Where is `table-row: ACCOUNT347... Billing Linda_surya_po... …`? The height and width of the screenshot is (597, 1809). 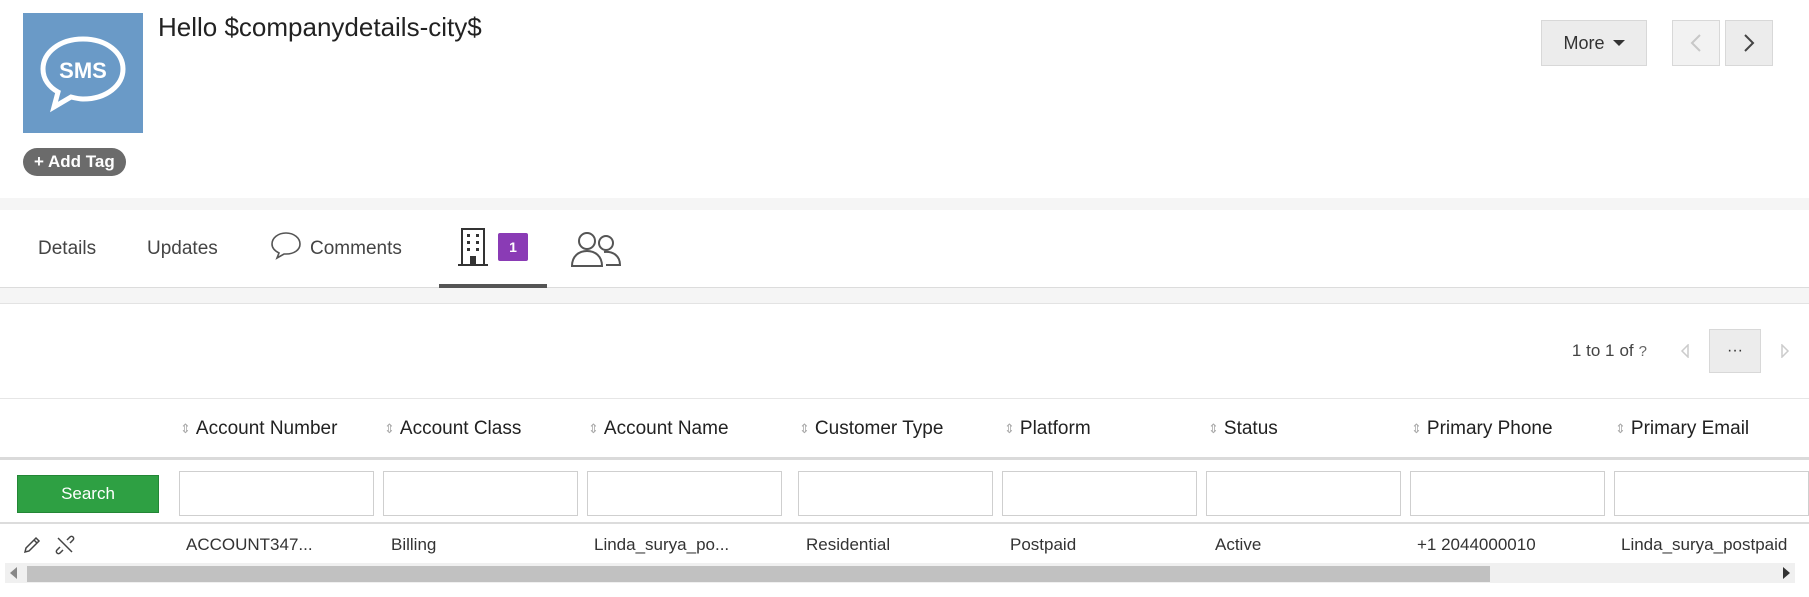 table-row: ACCOUNT347... Billing Linda_surya_po... … is located at coordinates (904, 545).